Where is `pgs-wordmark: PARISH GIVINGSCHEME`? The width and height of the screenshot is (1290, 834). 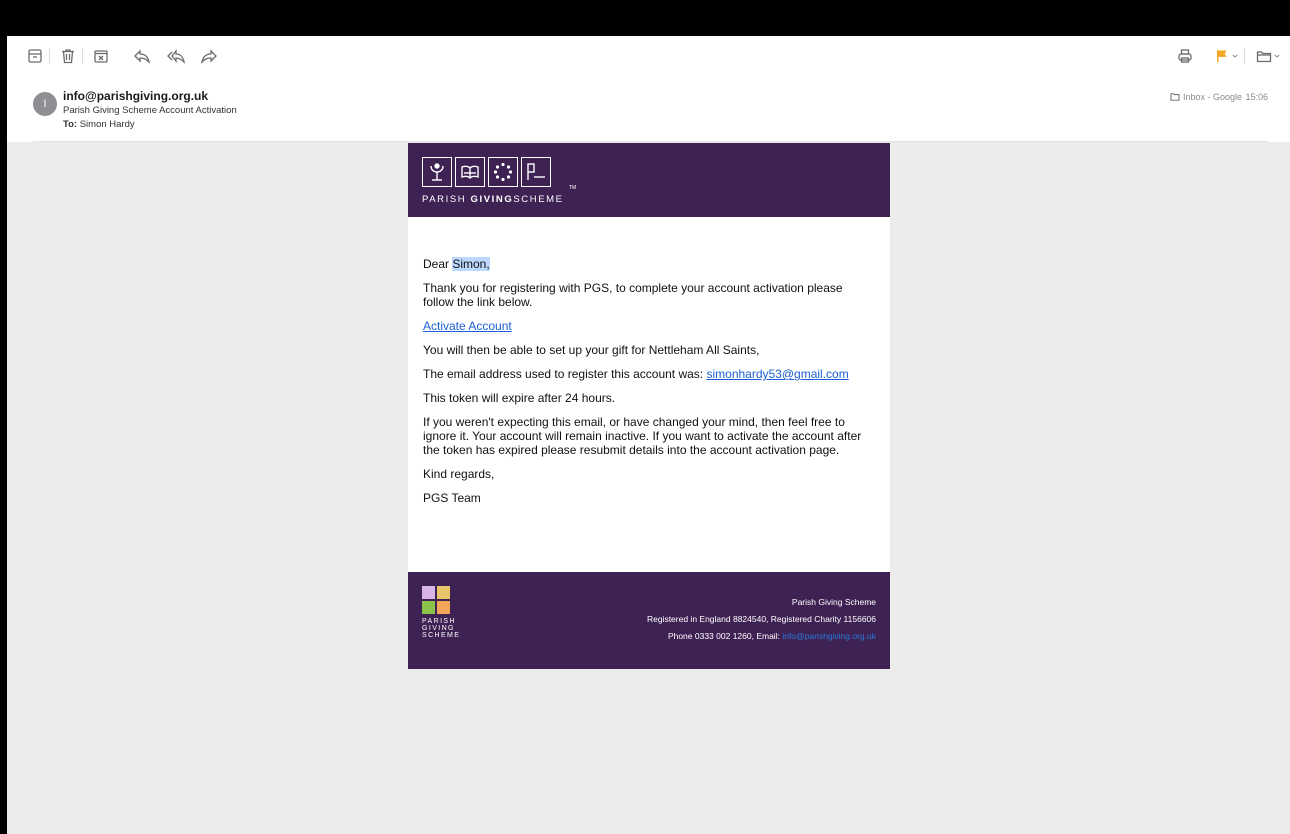
pgs-wordmark: PARISH GIVINGSCHEME is located at coordinates (493, 199).